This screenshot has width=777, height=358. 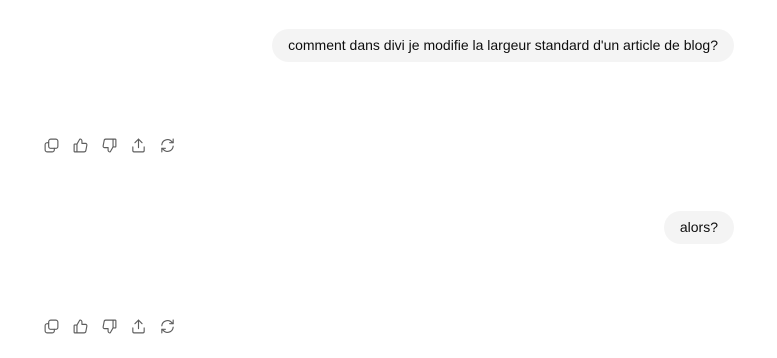 What do you see at coordinates (698, 227) in the screenshot?
I see `user-message-bubble: alors?` at bounding box center [698, 227].